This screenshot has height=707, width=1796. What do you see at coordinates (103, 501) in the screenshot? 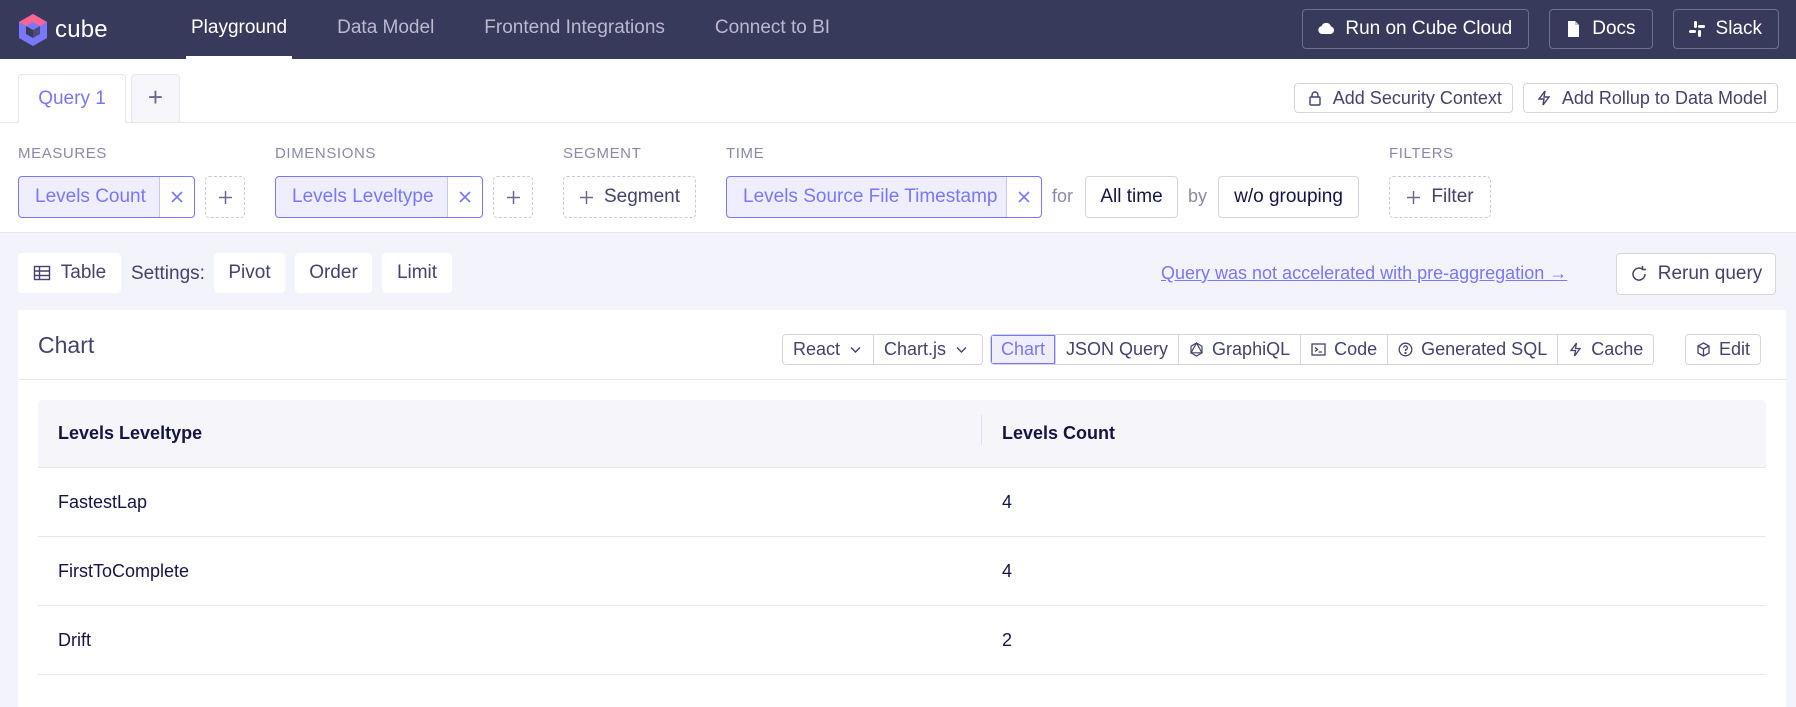
I see `table-cell: FastestLap` at bounding box center [103, 501].